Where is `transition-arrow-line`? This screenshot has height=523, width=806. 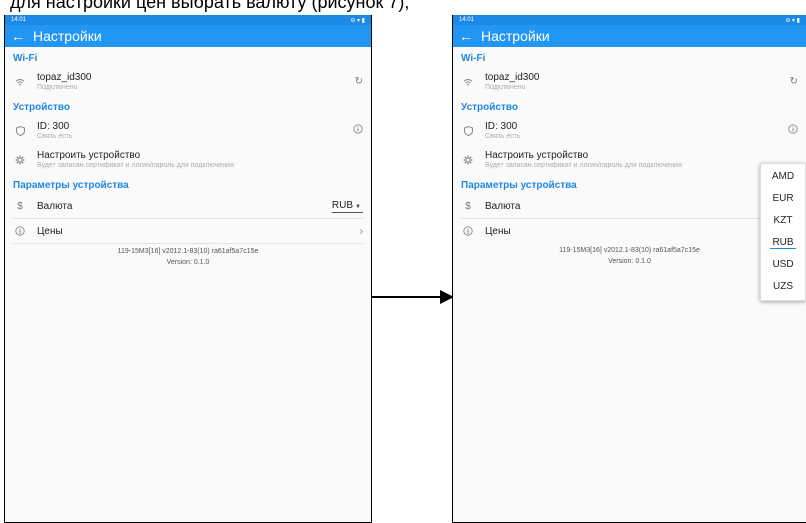
transition-arrow-line is located at coordinates (407, 297).